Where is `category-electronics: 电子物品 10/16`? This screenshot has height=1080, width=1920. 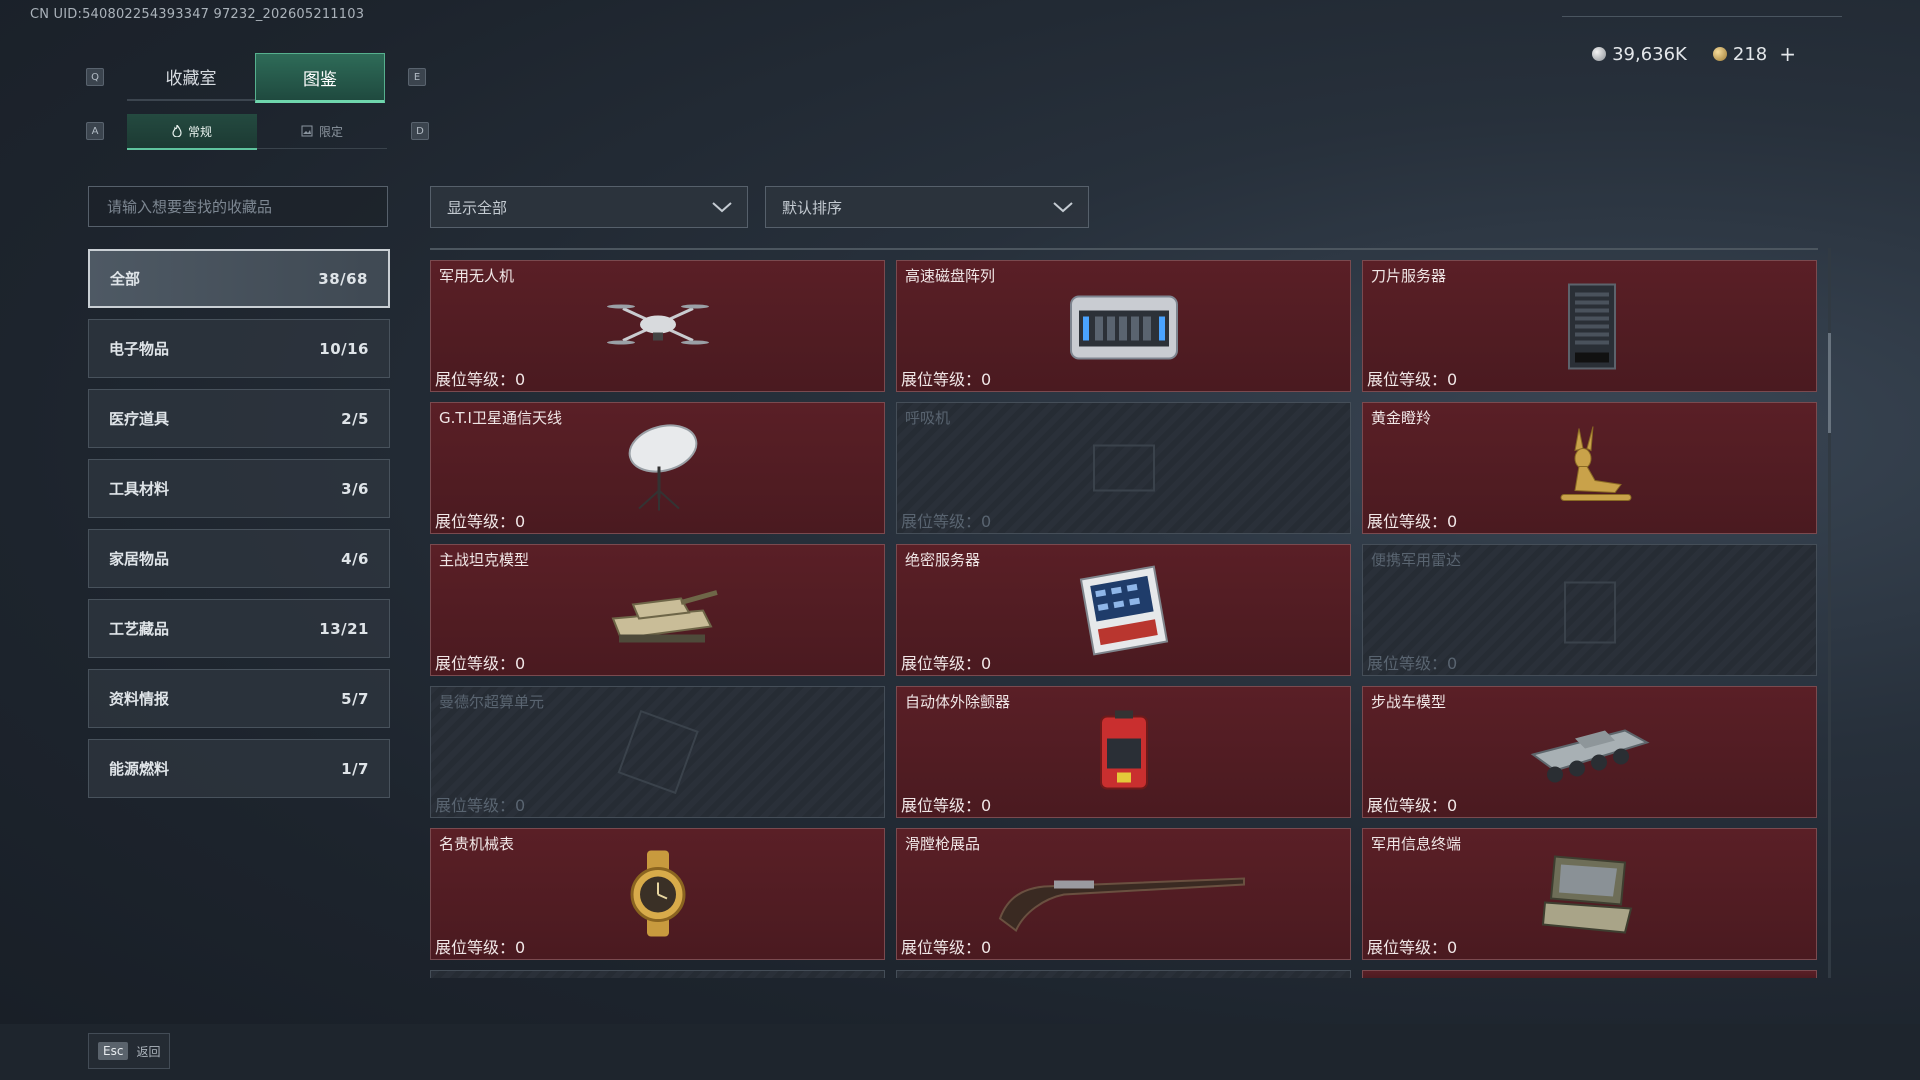 category-electronics: 电子物品 10/16 is located at coordinates (239, 348).